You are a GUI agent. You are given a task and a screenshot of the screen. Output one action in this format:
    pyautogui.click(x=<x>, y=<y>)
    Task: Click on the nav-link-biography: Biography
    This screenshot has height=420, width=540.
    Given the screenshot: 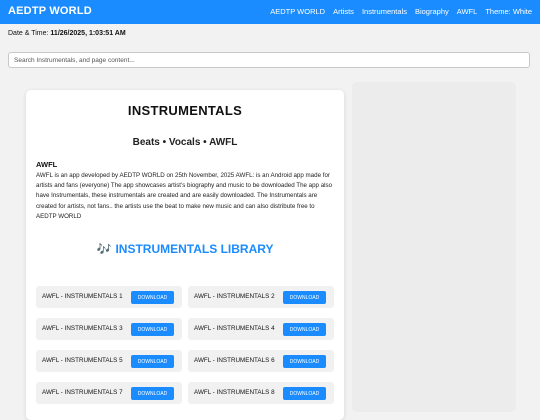 What is the action you would take?
    pyautogui.click(x=432, y=11)
    